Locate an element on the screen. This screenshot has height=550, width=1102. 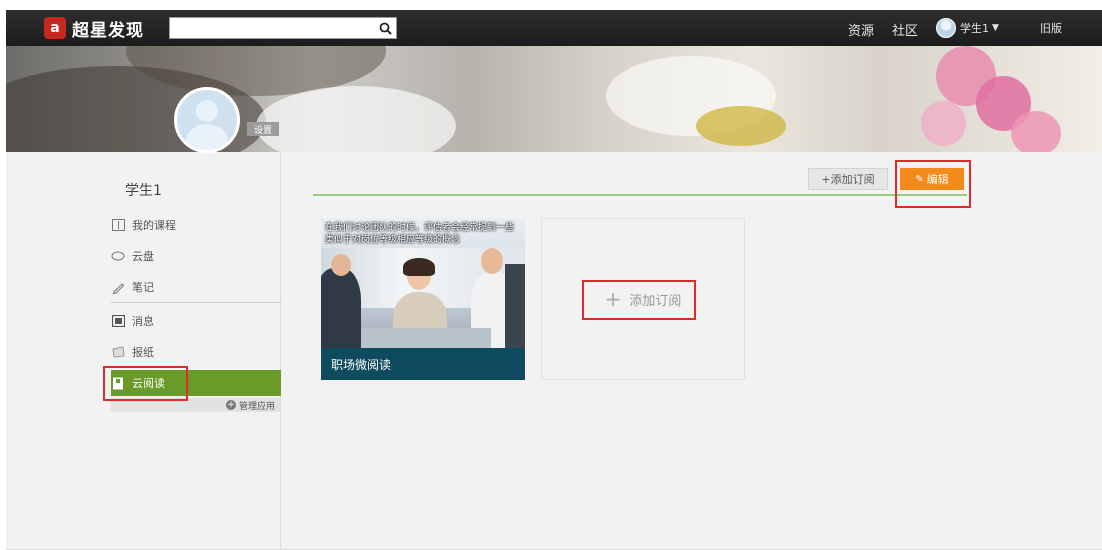
profile-username: 学生1 is located at coordinates (143, 191).